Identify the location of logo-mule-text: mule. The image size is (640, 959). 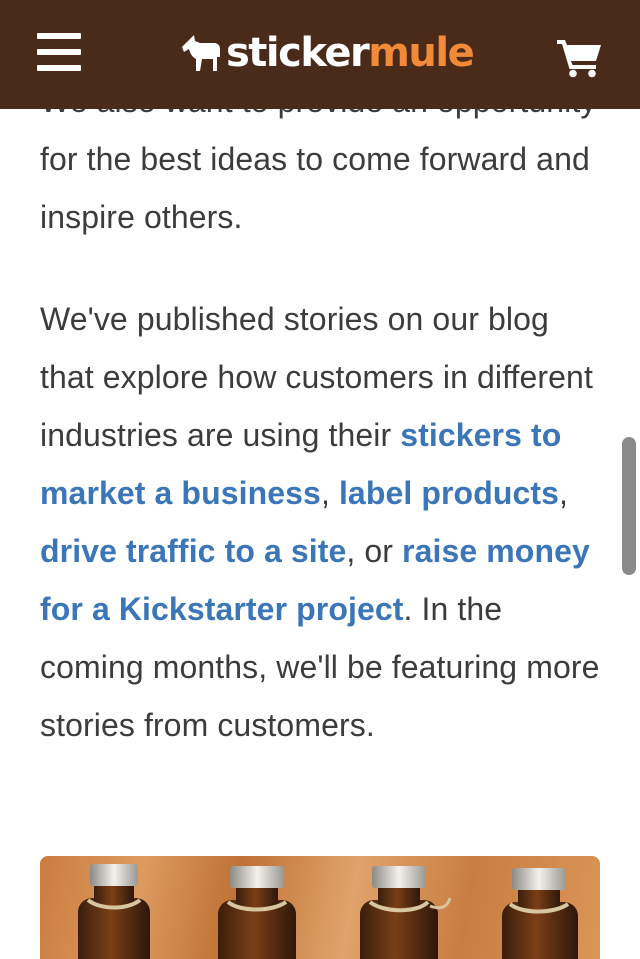
(421, 53).